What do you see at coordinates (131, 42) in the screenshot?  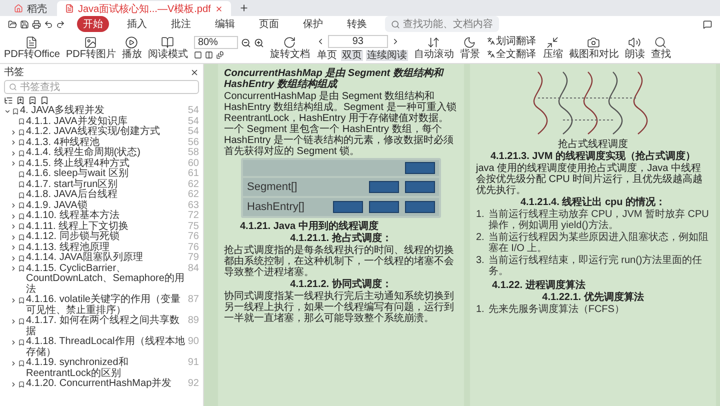 I see `play-icon` at bounding box center [131, 42].